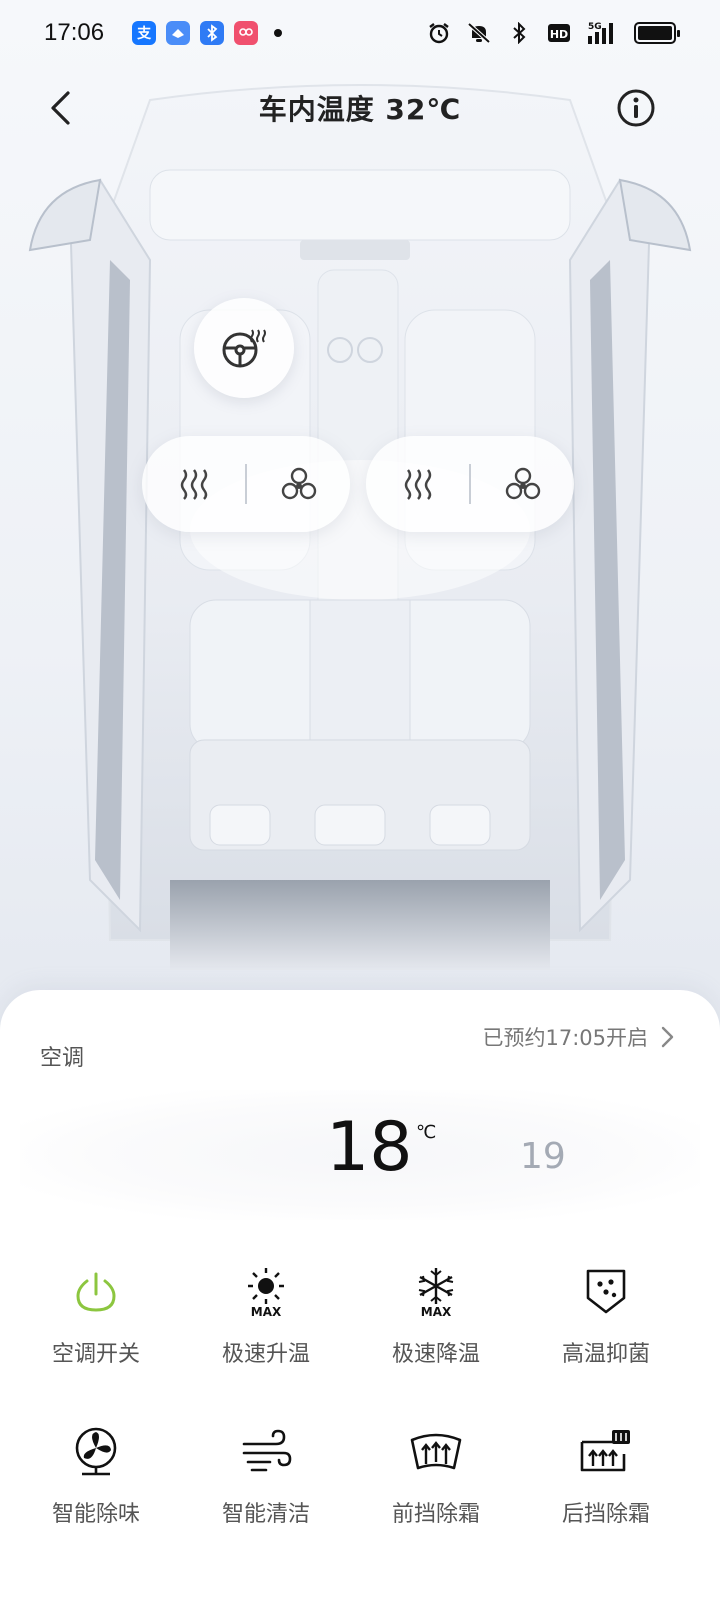 The width and height of the screenshot is (720, 1612). What do you see at coordinates (439, 33) in the screenshot?
I see `alarm-icon` at bounding box center [439, 33].